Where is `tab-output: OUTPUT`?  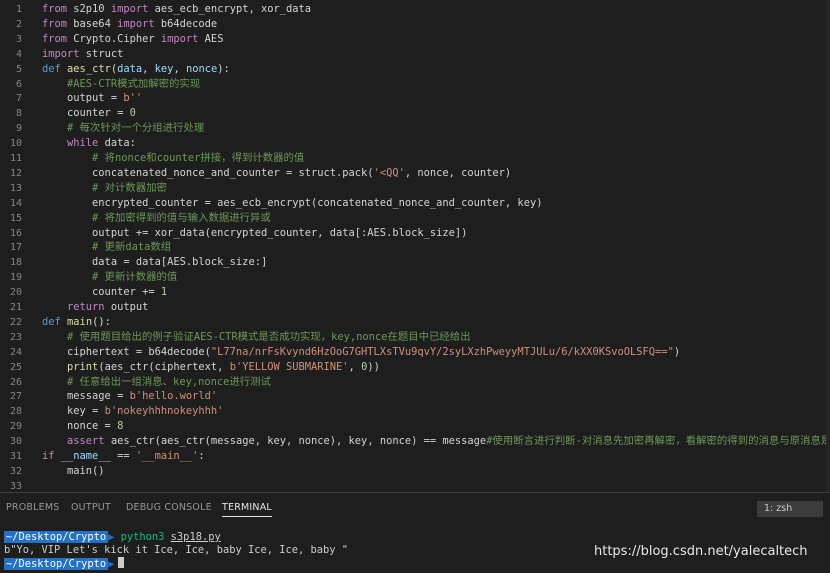 tab-output: OUTPUT is located at coordinates (91, 507).